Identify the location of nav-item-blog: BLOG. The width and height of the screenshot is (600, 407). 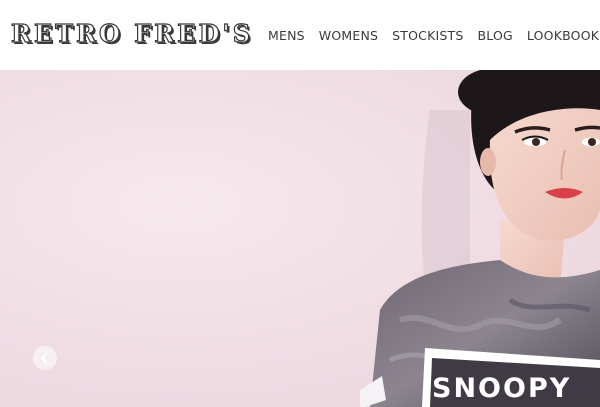
(494, 36).